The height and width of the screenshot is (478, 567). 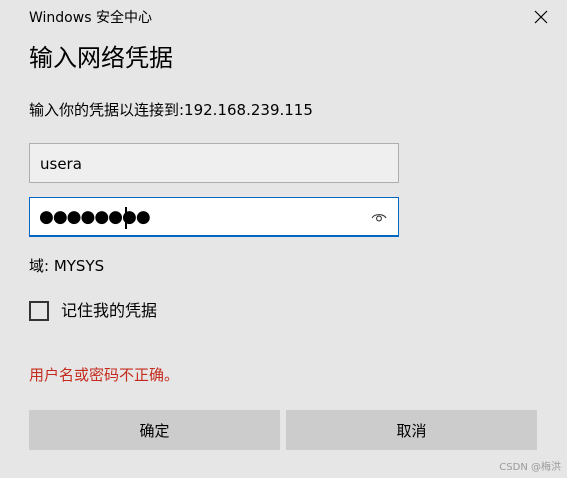 What do you see at coordinates (61, 164) in the screenshot?
I see `username-value: usera` at bounding box center [61, 164].